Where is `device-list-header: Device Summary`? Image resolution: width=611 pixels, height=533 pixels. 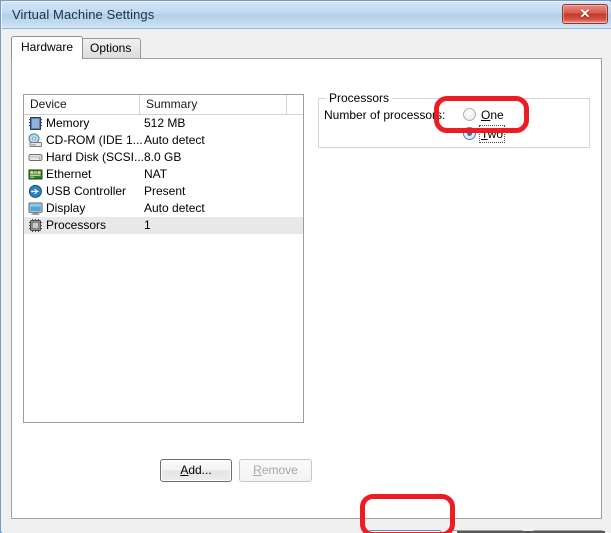
device-list-header: Device Summary is located at coordinates (163, 105).